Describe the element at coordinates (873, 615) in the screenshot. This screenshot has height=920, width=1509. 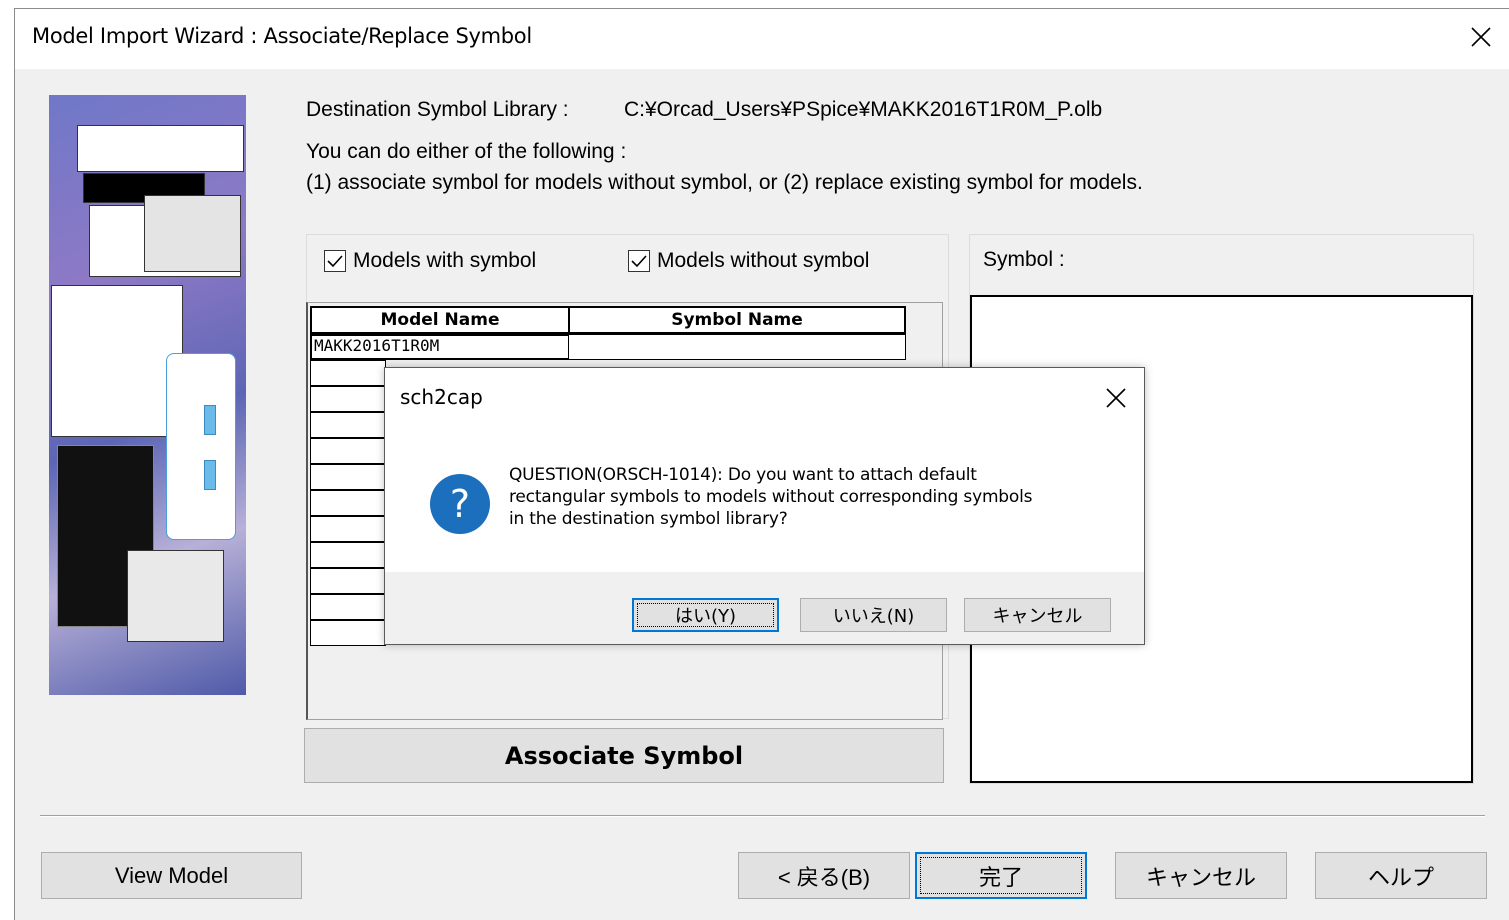
I see `dialog-no-button: いいえ(N)` at that location.